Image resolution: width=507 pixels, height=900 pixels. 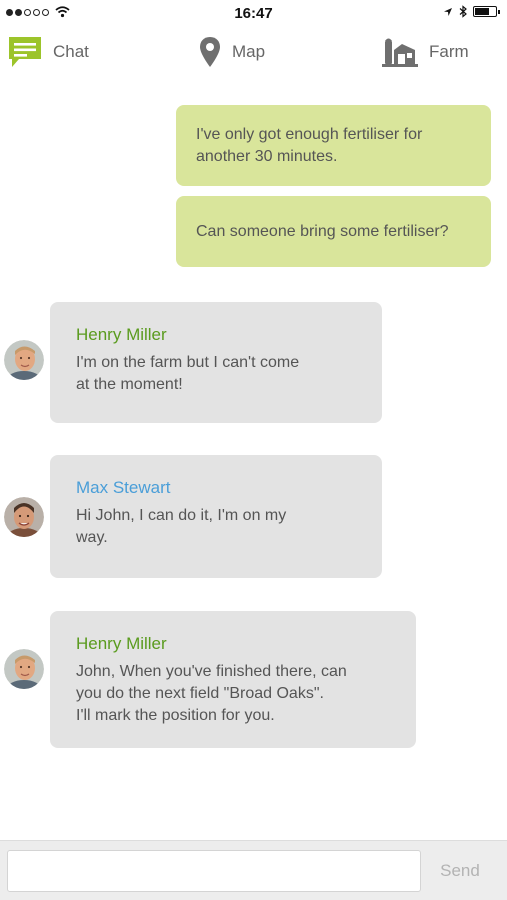 What do you see at coordinates (175, 715) in the screenshot?
I see `message-line: I'll mark the position for you.` at bounding box center [175, 715].